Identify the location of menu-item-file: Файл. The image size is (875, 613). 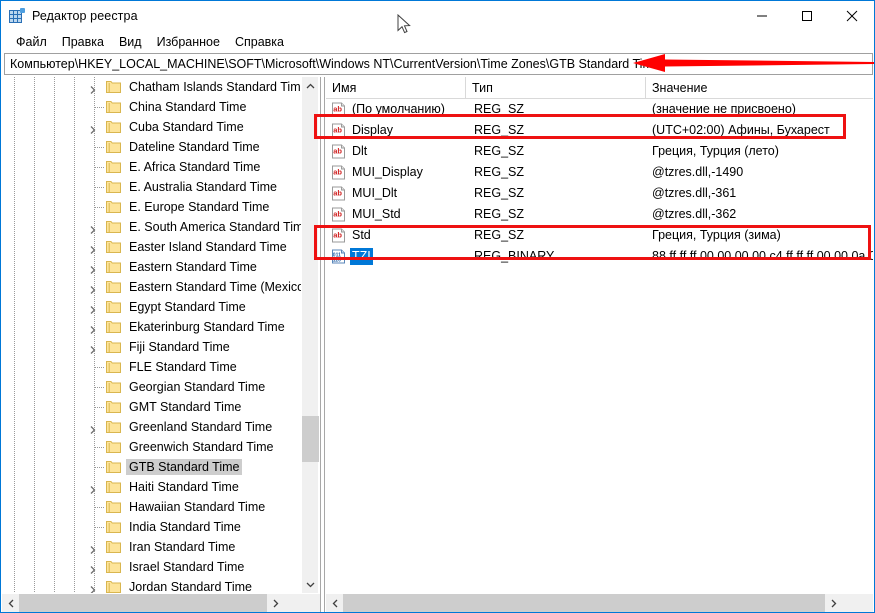
(32, 42).